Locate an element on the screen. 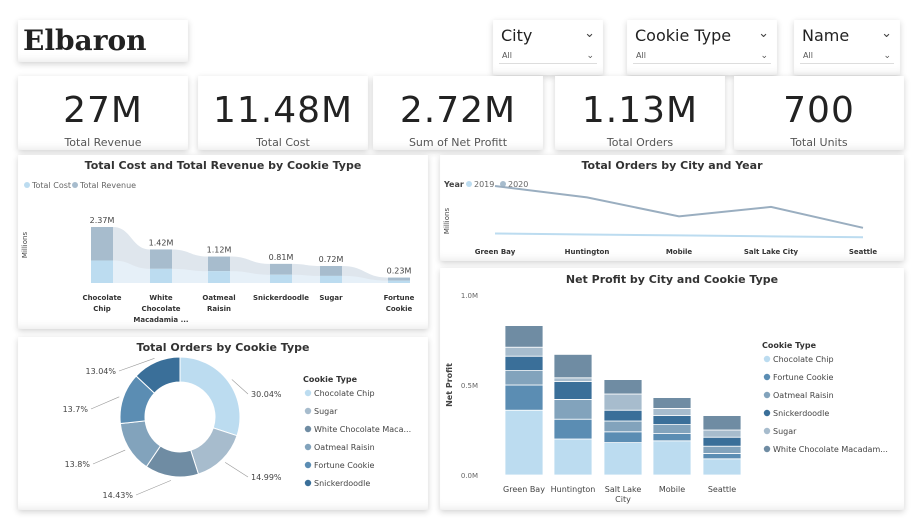 Image resolution: width=920 pixels, height=518 pixels. kpi-total-orders: 1.13M Total Orders is located at coordinates (640, 113).